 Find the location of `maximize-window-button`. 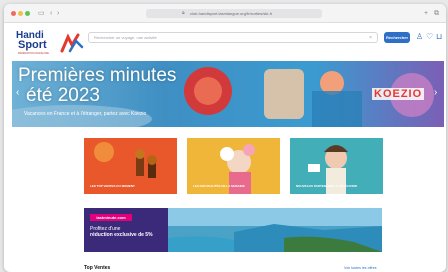

maximize-window-button is located at coordinates (27, 13).